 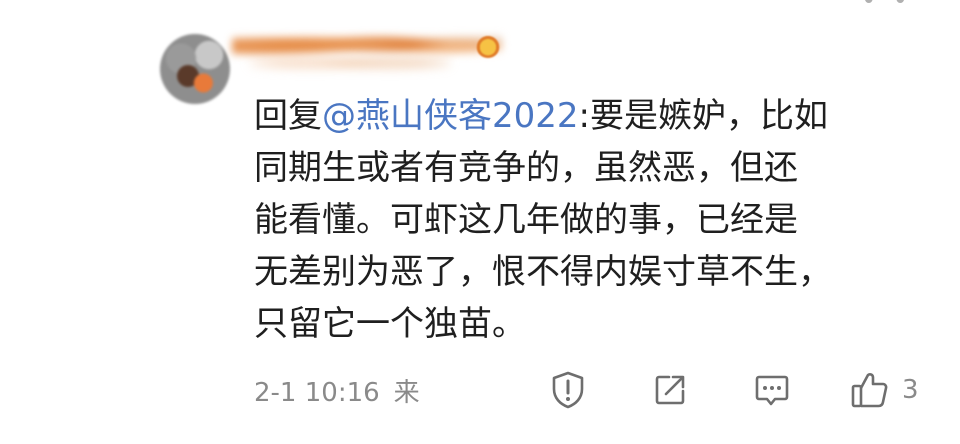 I want to click on avatar, so click(x=195, y=69).